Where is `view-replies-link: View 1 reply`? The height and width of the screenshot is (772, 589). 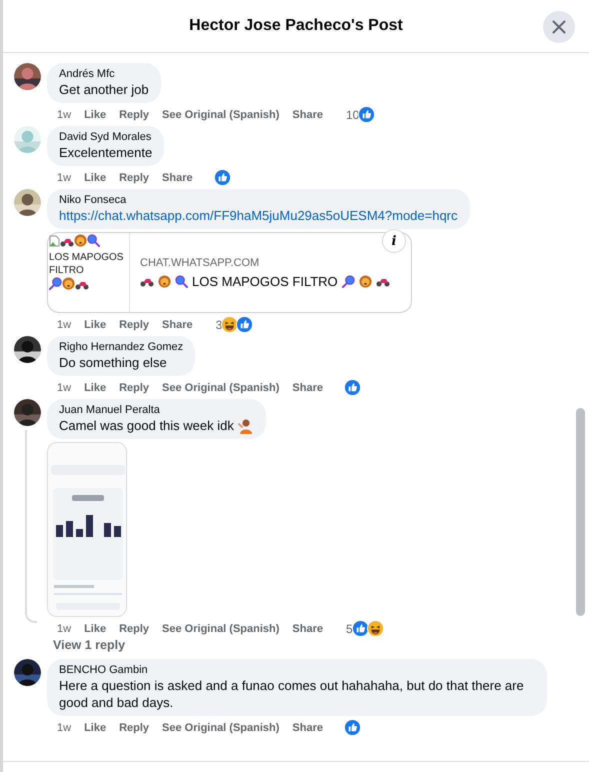
view-replies-link: View 1 reply is located at coordinates (89, 645).